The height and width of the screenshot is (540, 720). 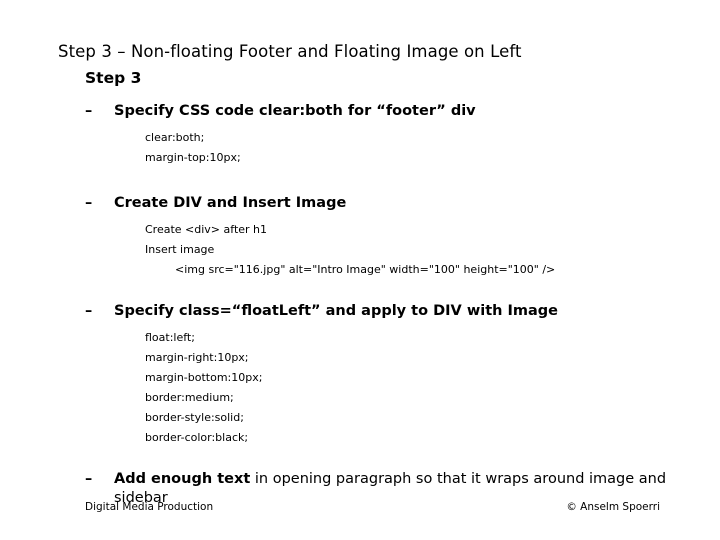 I want to click on bullet-details: clear:both; margin-top:10px;, so click(x=405, y=148).